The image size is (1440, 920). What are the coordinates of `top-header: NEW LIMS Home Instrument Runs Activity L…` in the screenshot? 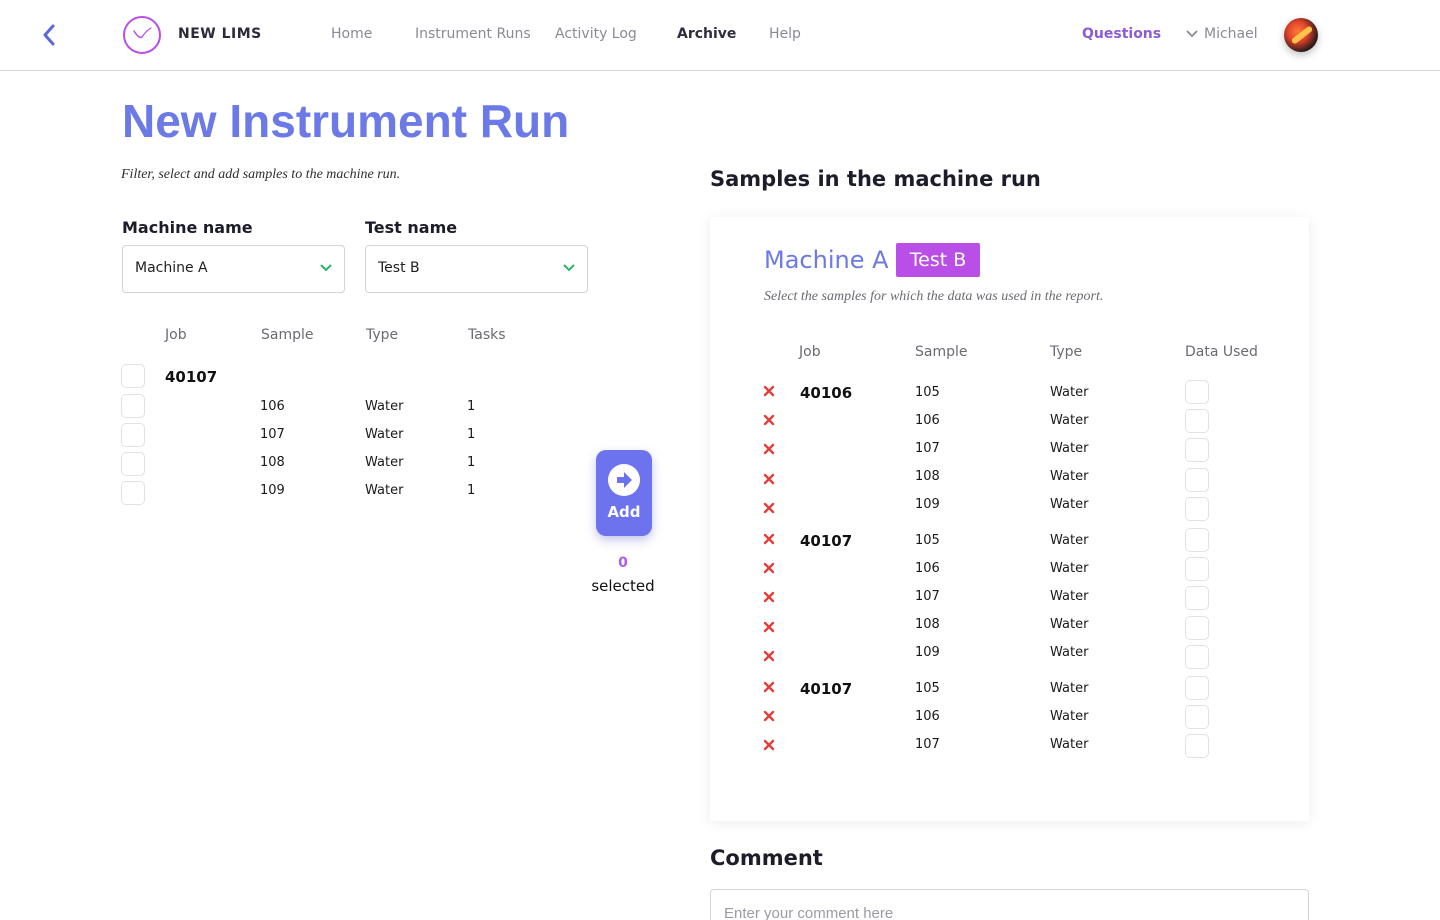 It's located at (720, 35).